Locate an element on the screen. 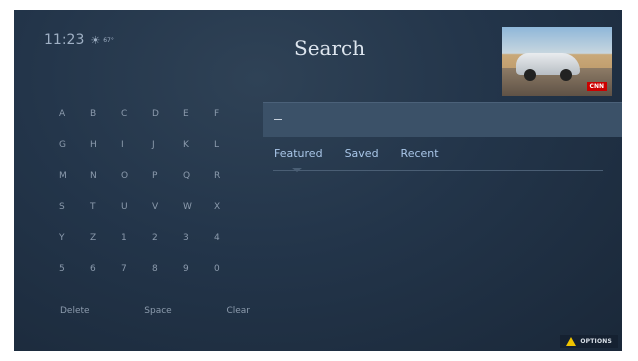 The image size is (638, 361). key: 0 is located at coordinates (219, 269).